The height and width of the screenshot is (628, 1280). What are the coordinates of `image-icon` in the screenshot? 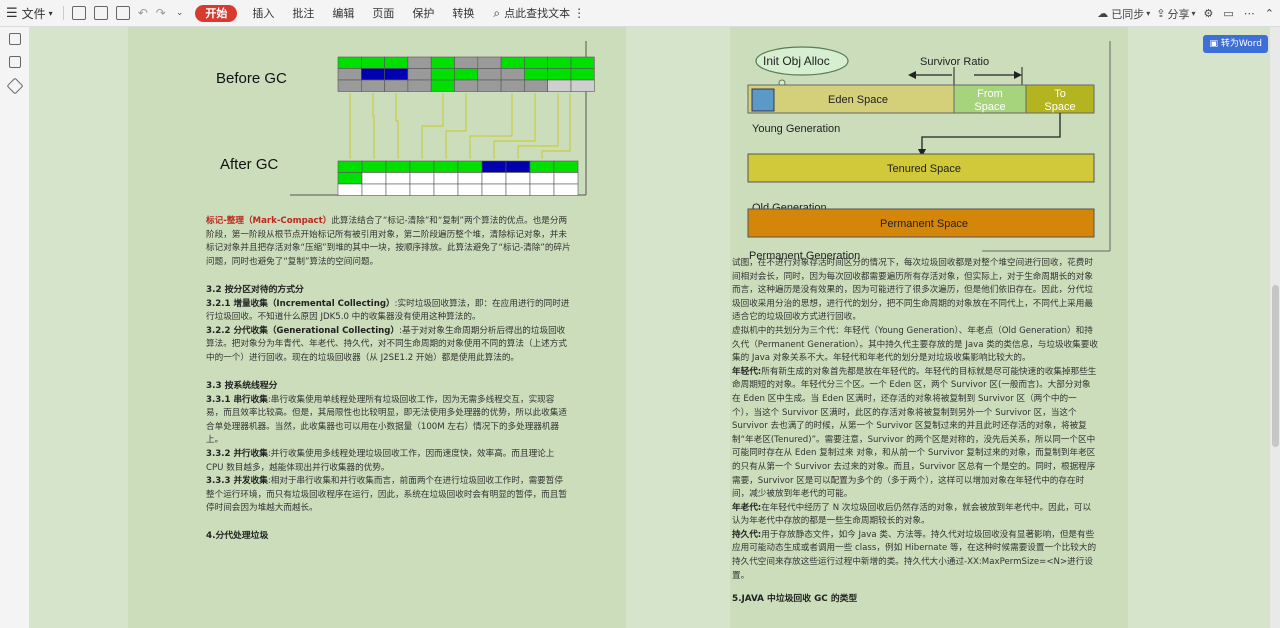 It's located at (15, 62).